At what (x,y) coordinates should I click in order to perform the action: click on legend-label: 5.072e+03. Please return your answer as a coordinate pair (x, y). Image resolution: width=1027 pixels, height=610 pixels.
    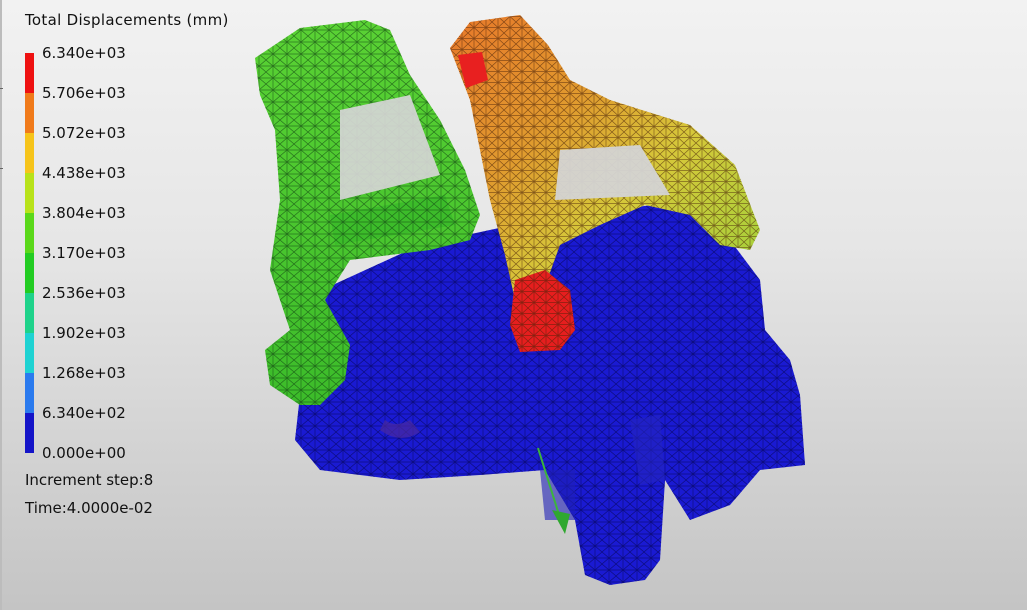
    Looking at the image, I should click on (84, 133).